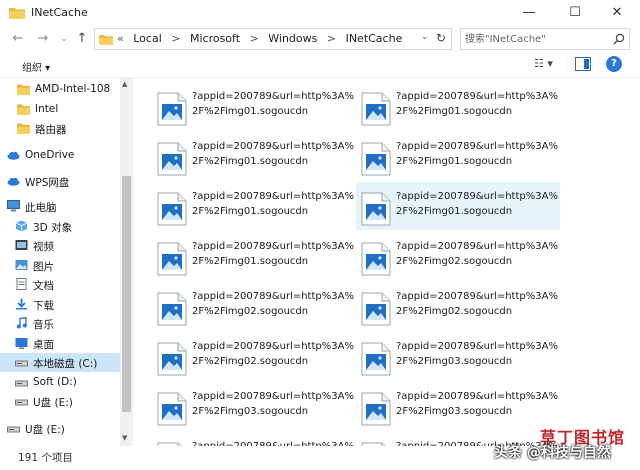 The width and height of the screenshot is (640, 470). I want to click on sidebar-item: OneDrive, so click(60, 155).